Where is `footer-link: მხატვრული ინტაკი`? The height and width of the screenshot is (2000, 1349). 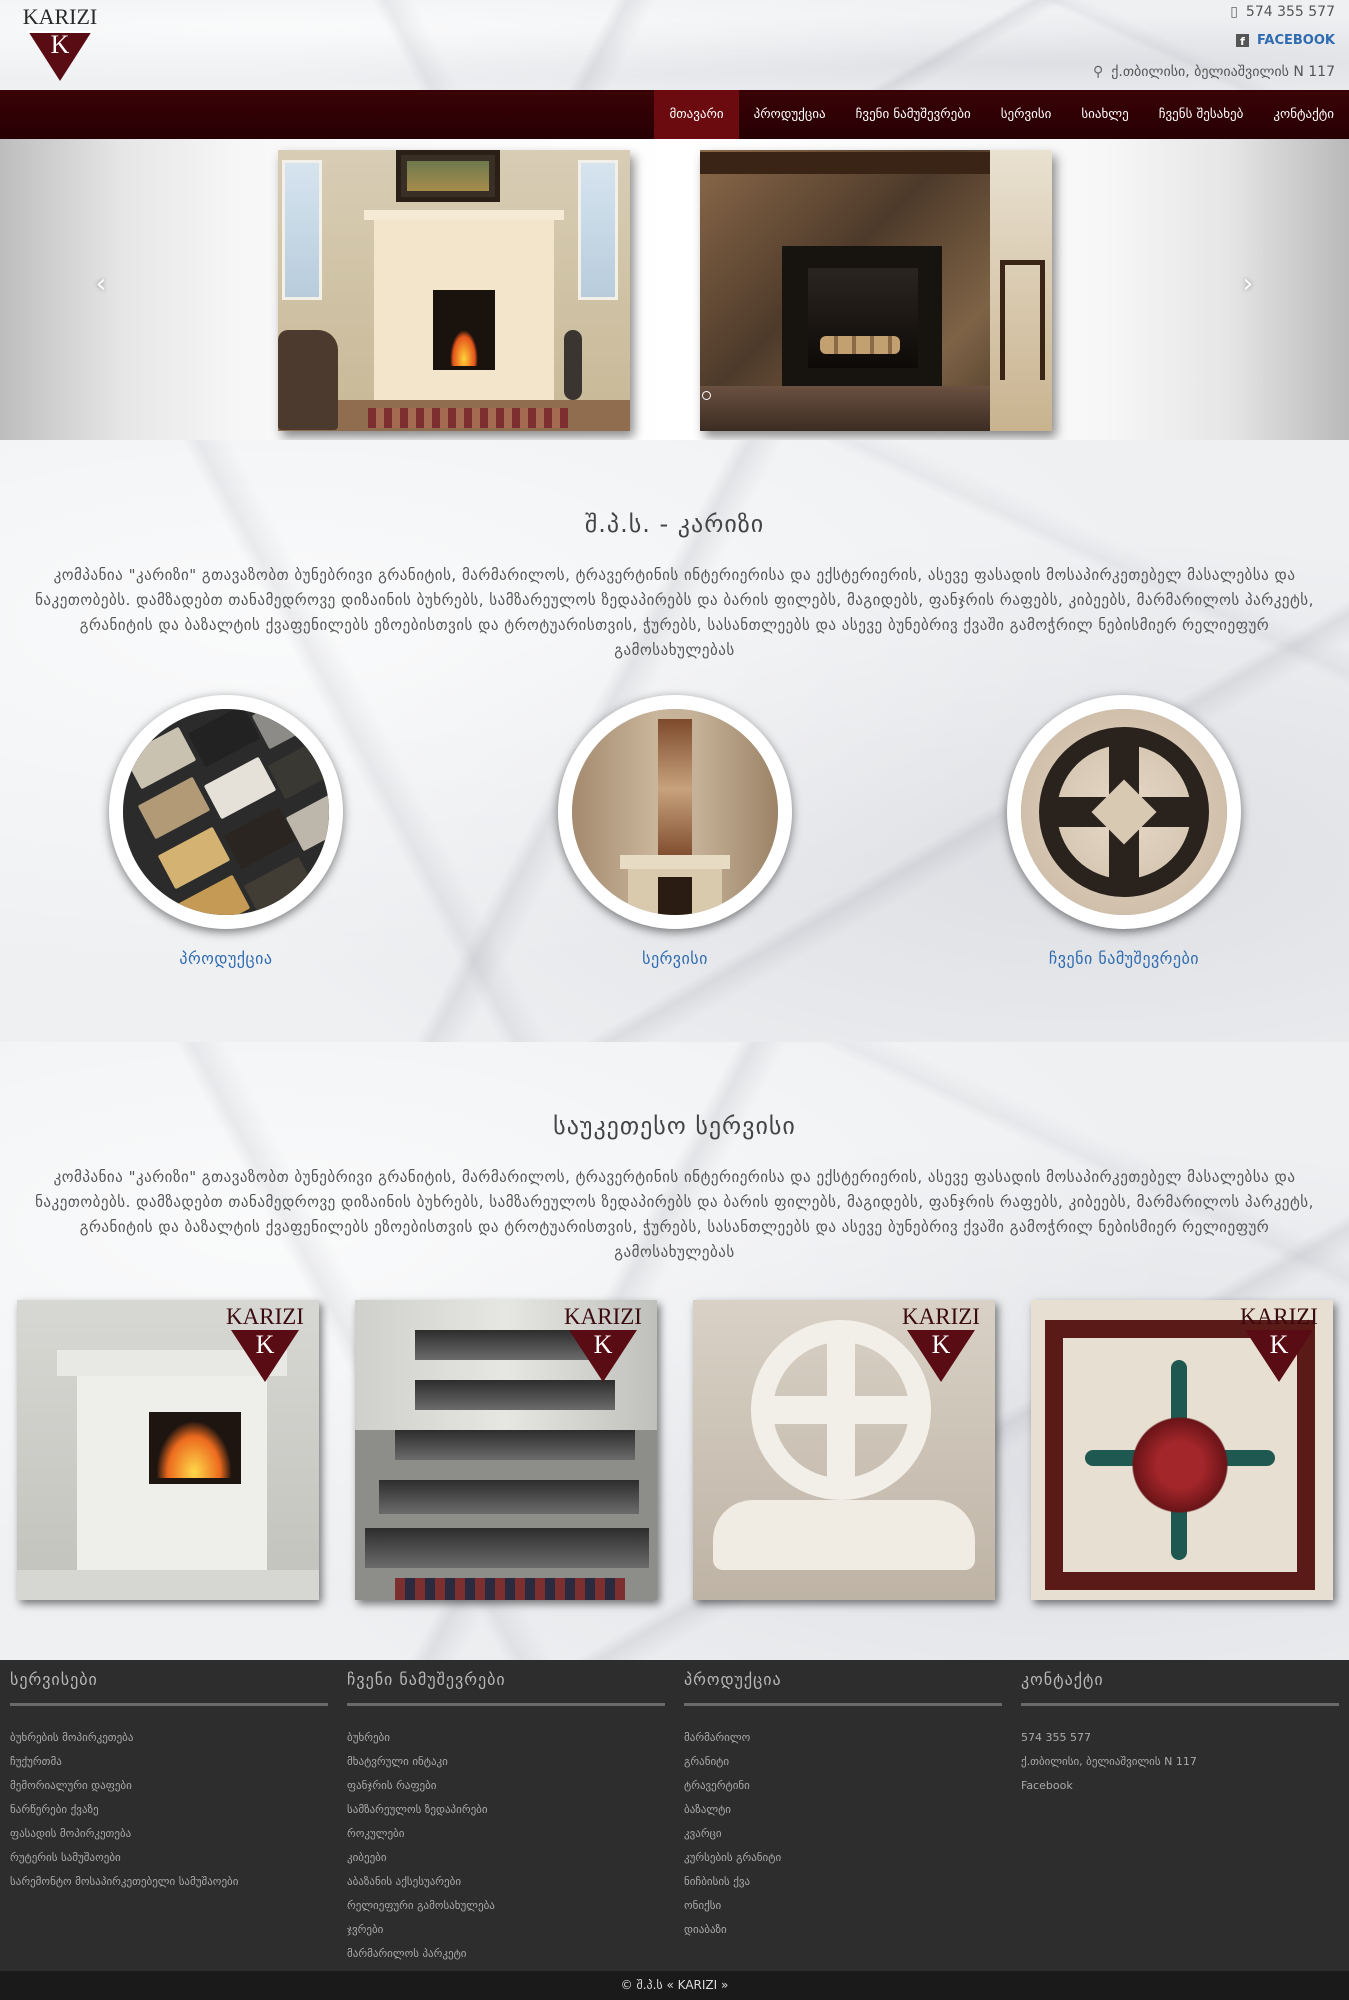 footer-link: მხატვრული ინტაკი is located at coordinates (506, 1762).